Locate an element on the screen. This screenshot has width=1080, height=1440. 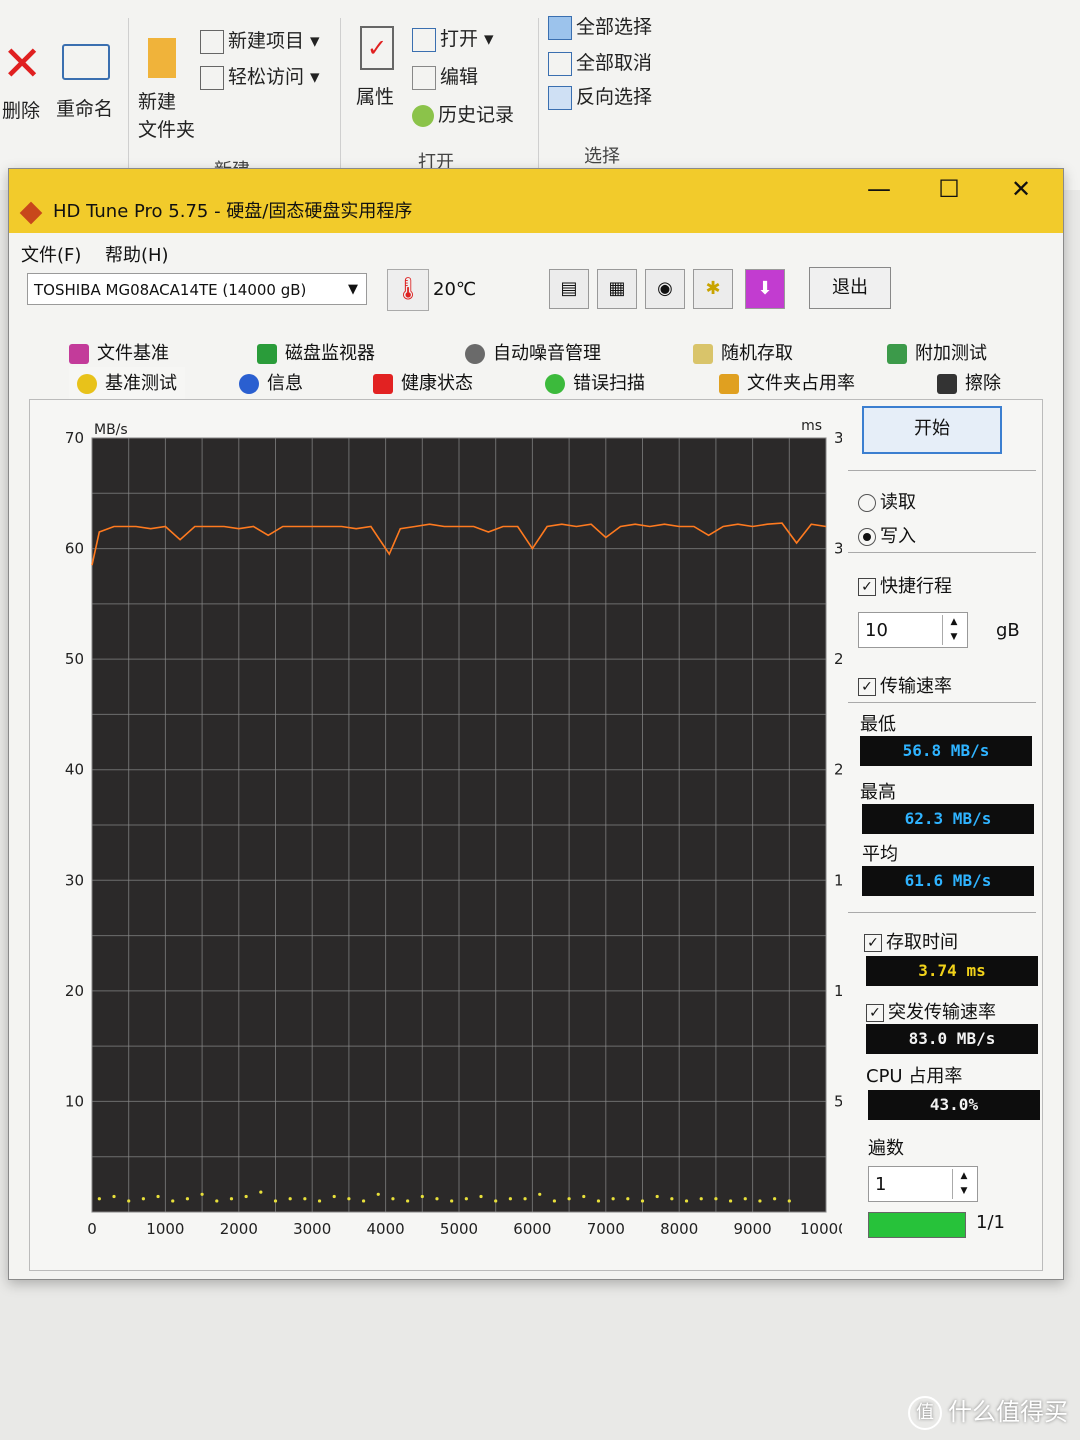
tab-file-benchmark: 文件基准 is located at coordinates (119, 354).